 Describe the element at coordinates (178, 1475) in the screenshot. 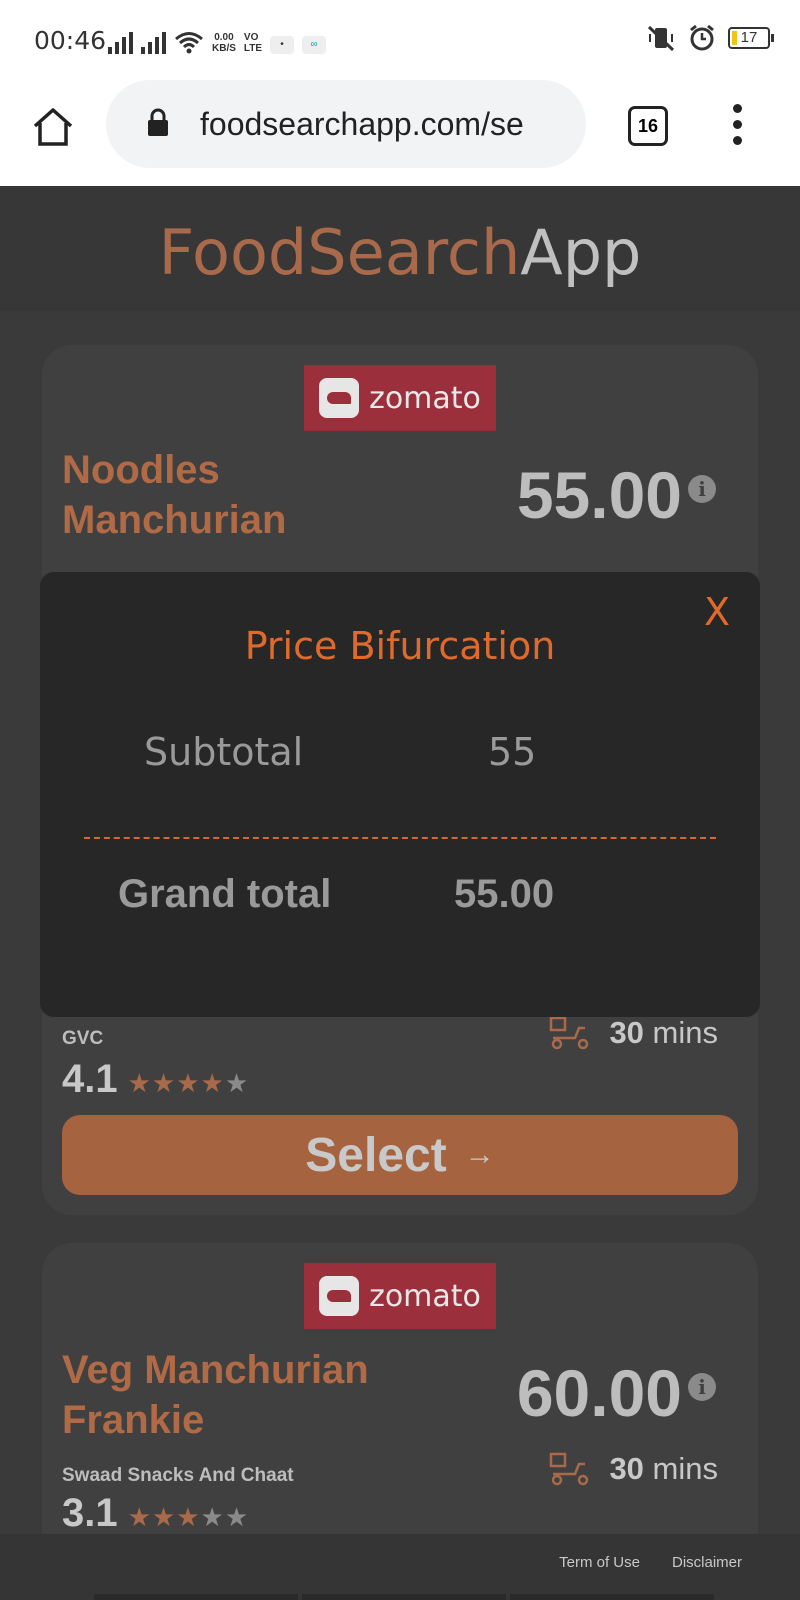

I see `restaurant-name: Swaad Snacks And Chaat` at that location.